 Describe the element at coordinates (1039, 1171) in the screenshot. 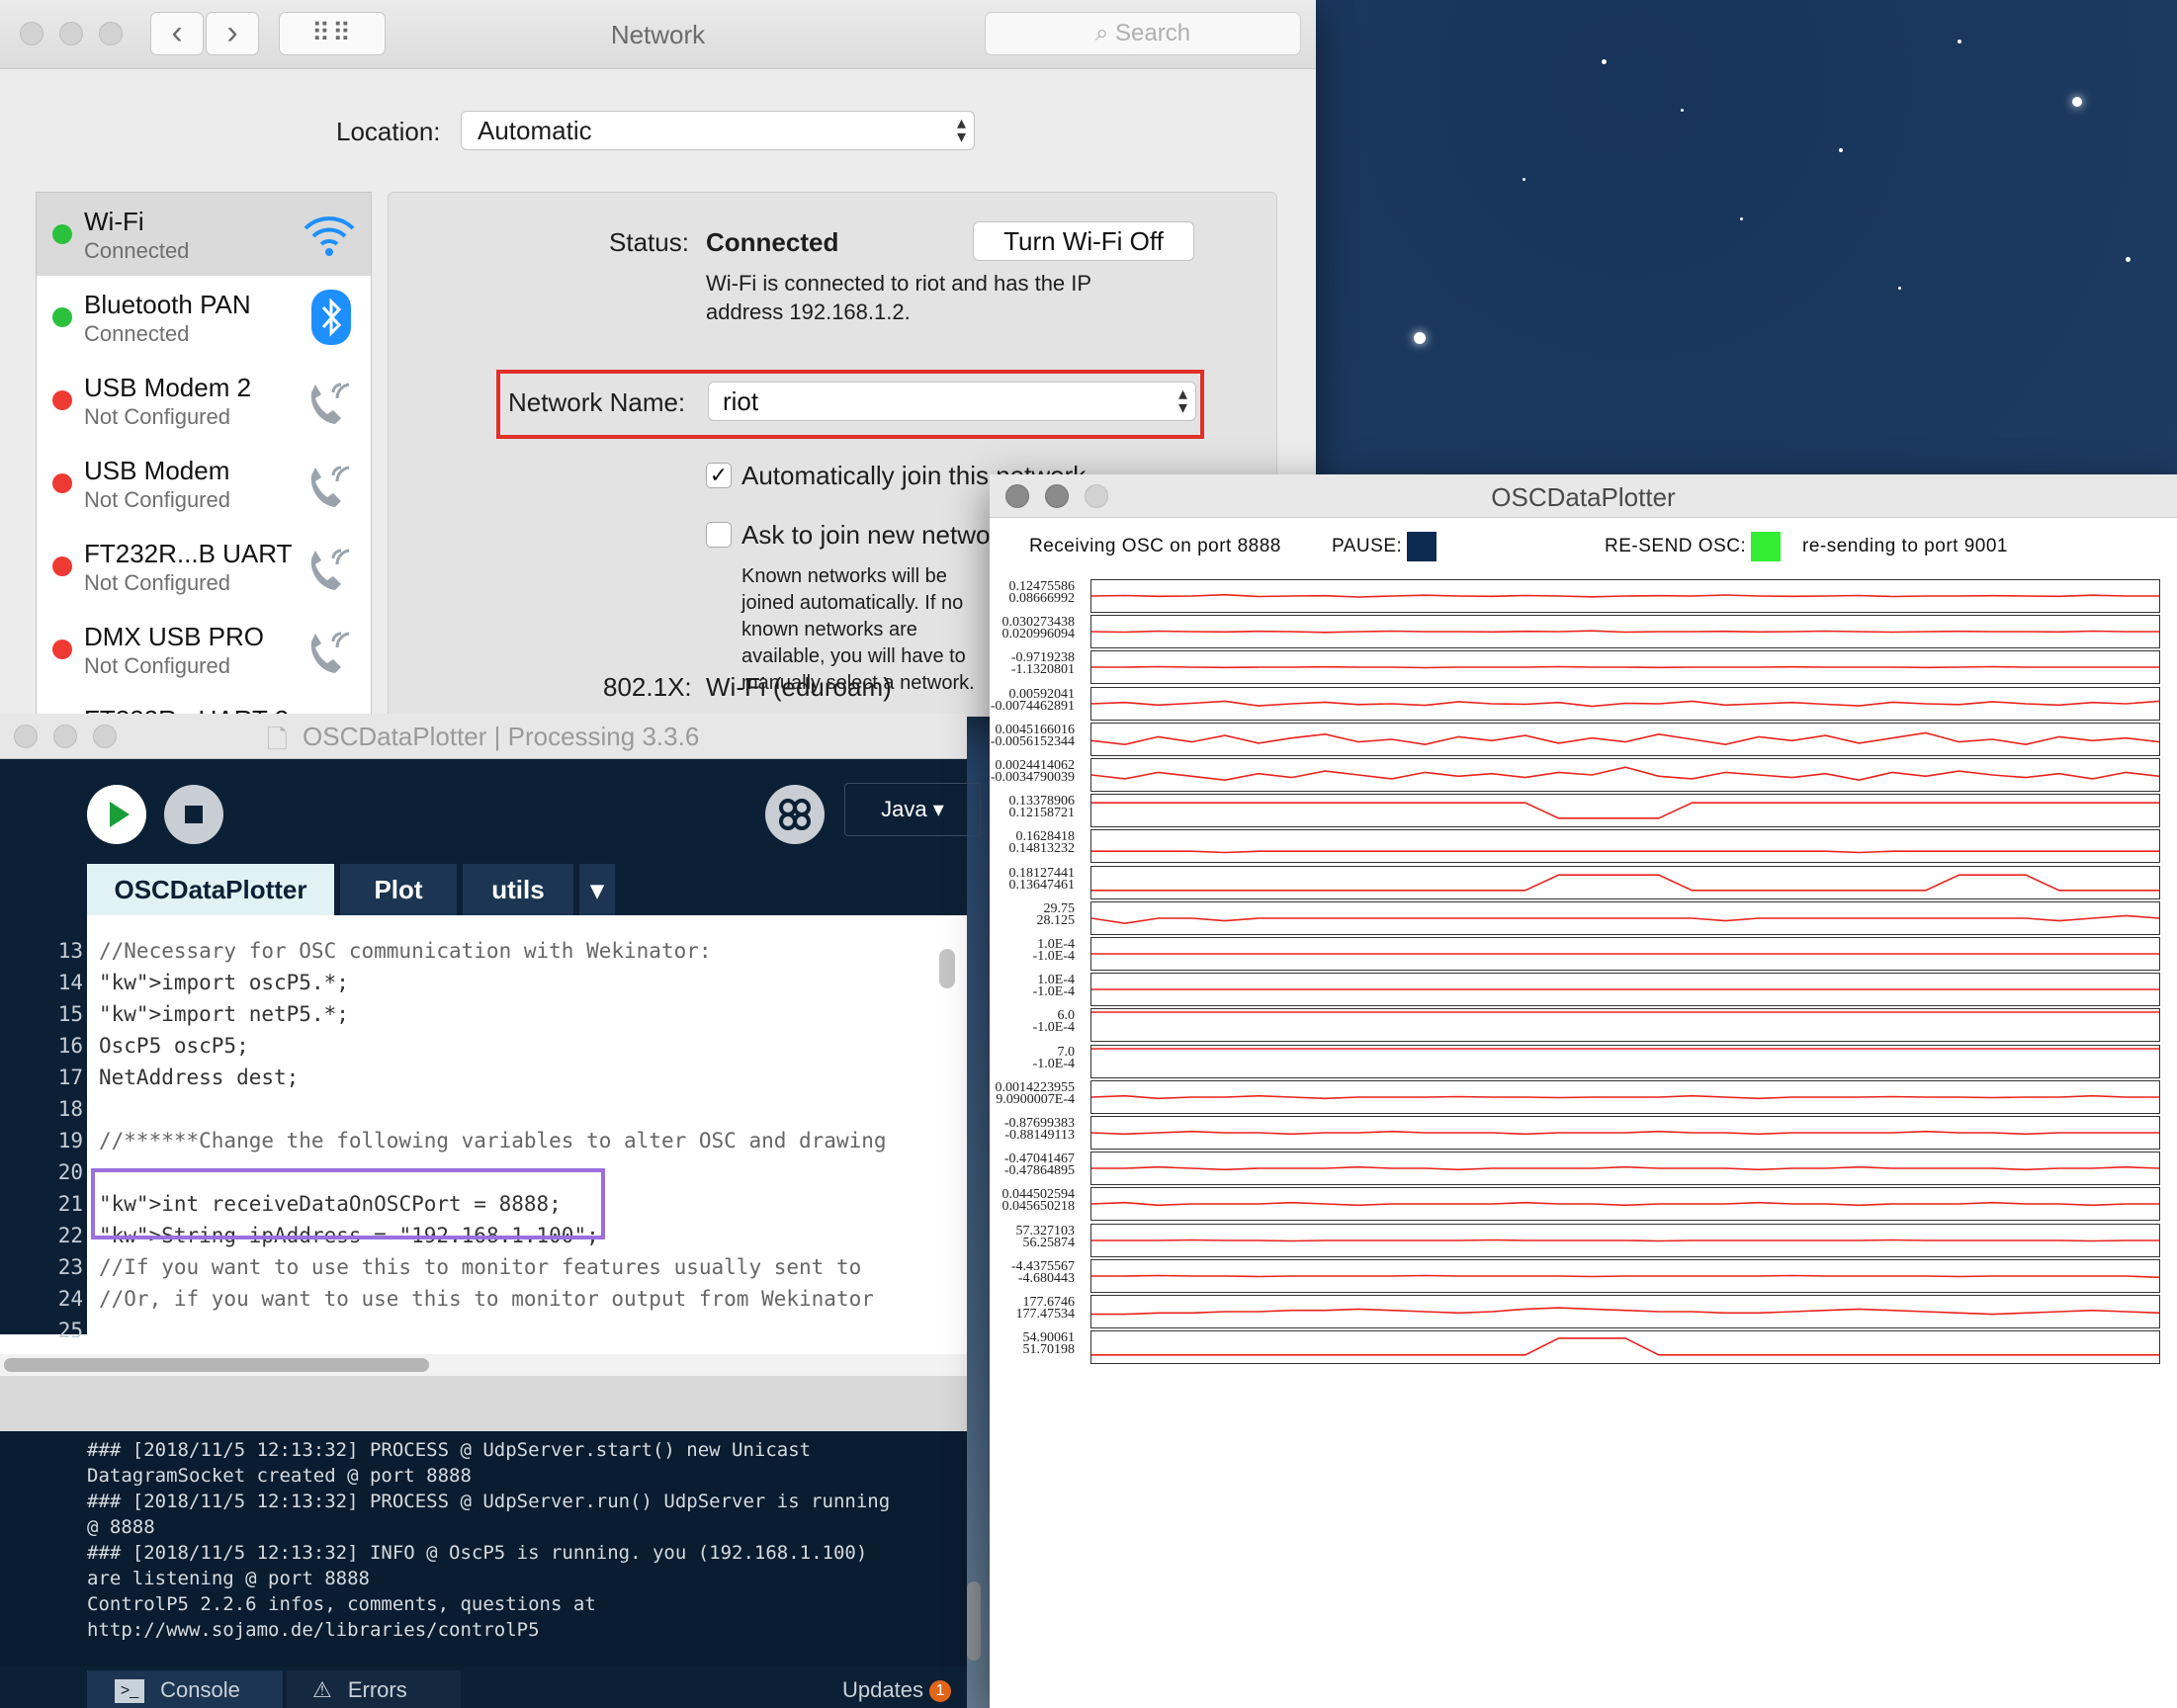

I see `plot-min-label: -0.47864895` at that location.